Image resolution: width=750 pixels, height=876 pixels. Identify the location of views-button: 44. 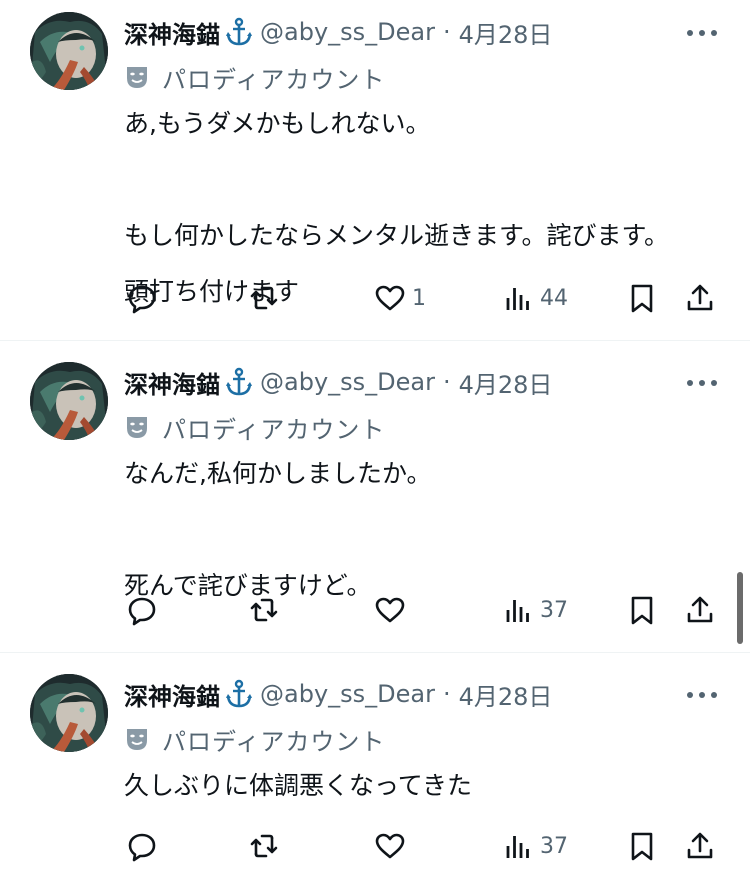
(535, 298).